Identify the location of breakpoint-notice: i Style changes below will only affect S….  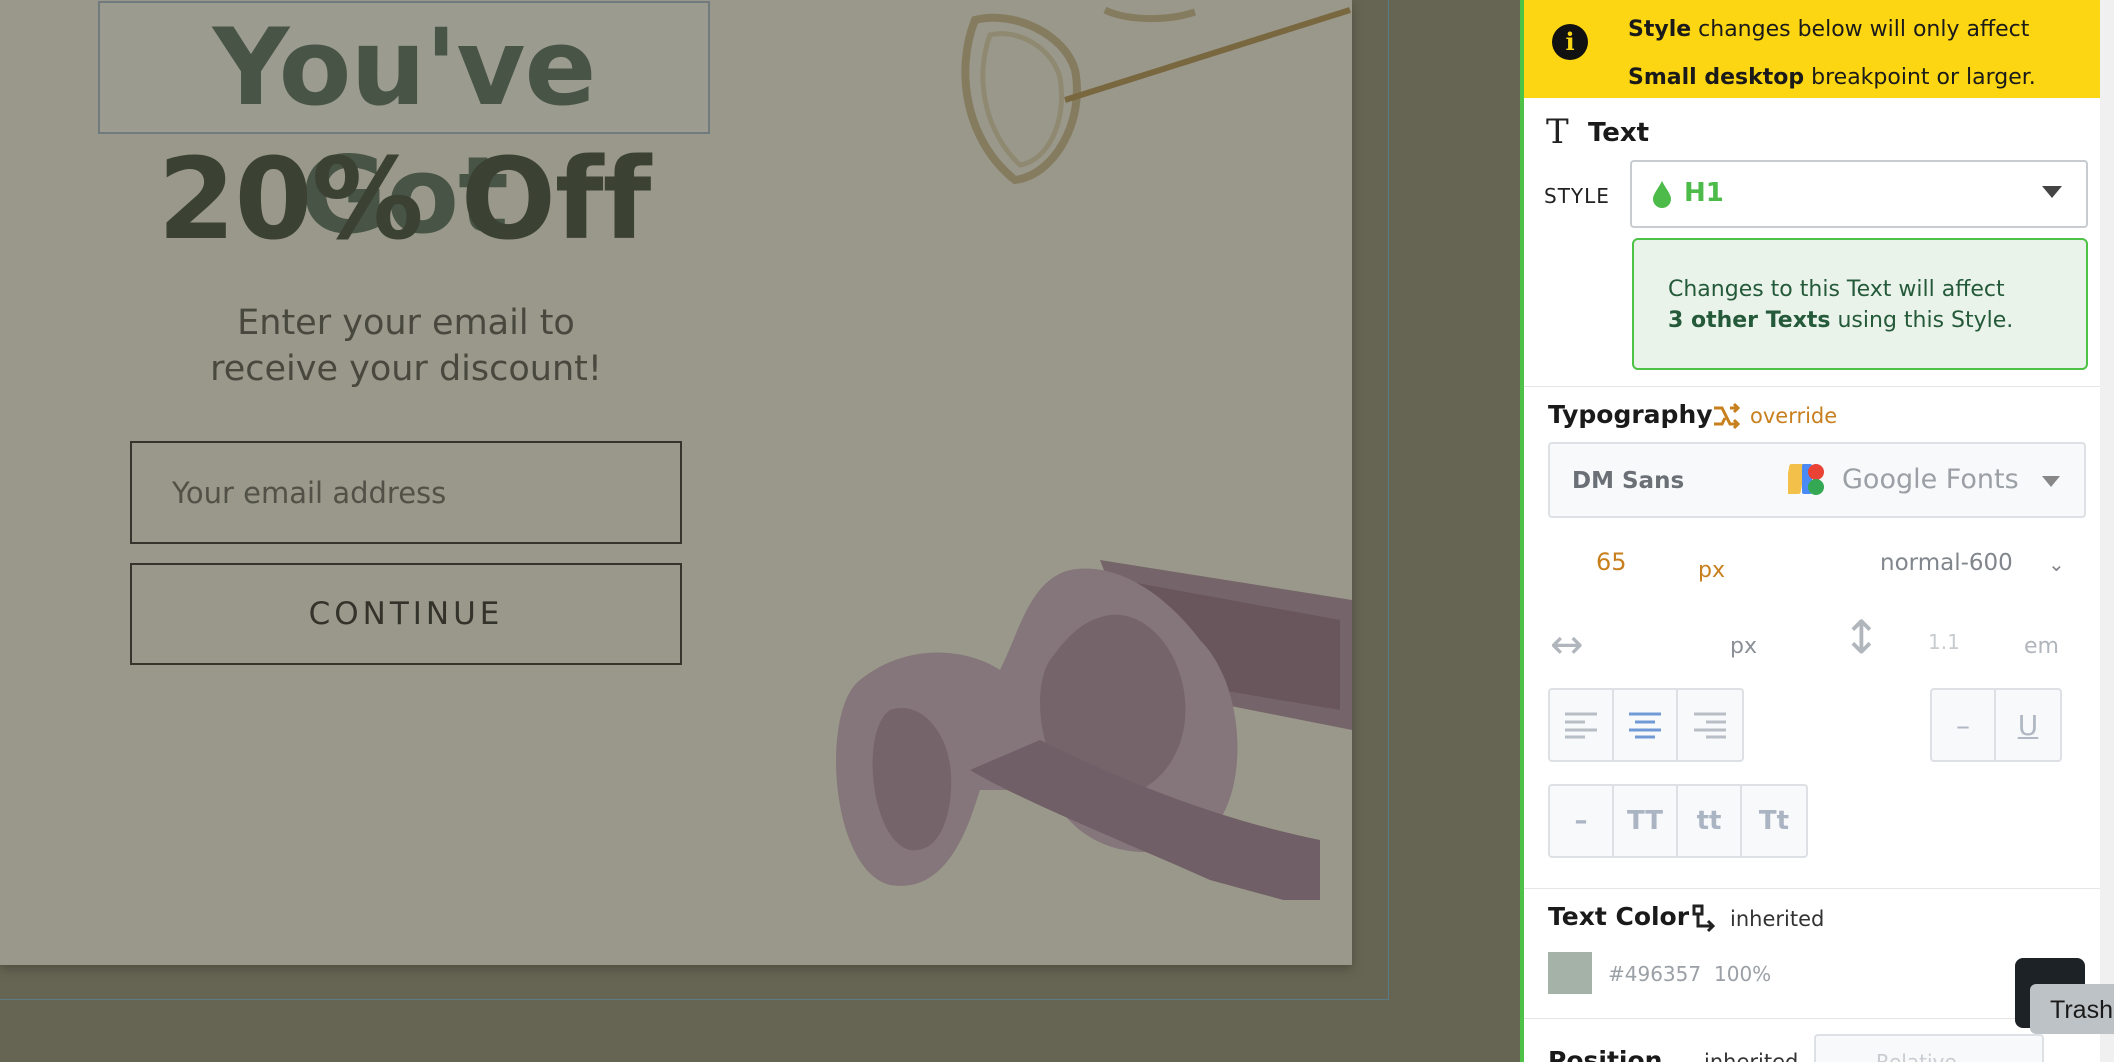
(1812, 49).